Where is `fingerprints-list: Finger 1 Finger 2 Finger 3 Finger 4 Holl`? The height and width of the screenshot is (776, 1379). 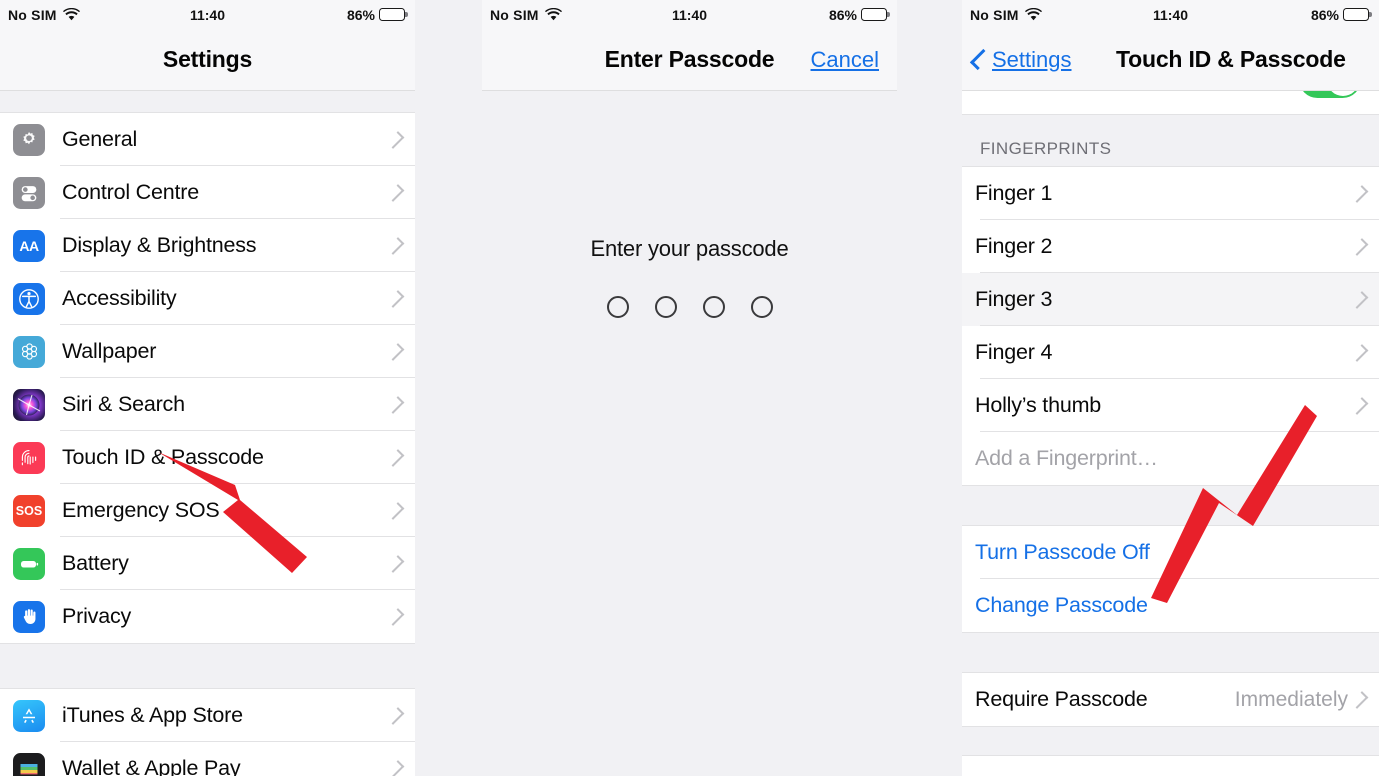
fingerprints-list: Finger 1 Finger 2 Finger 3 Finger 4 Holl is located at coordinates (1170, 326).